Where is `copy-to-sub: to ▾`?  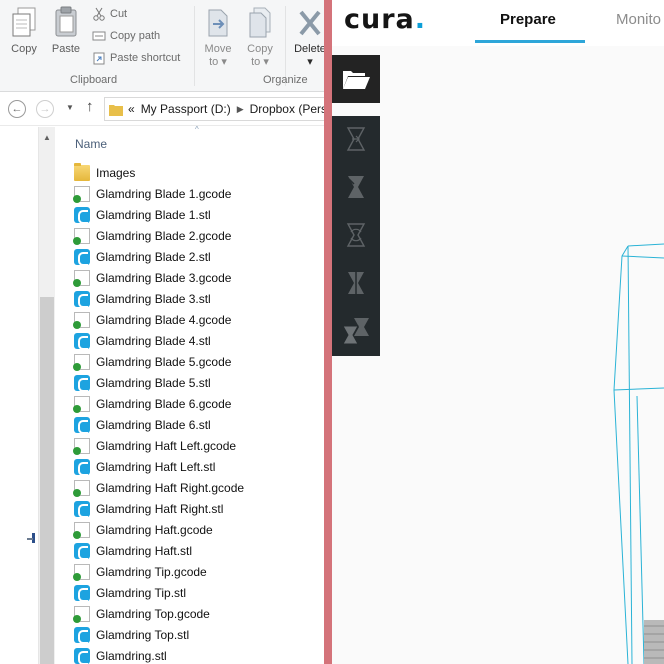
copy-to-sub: to ▾ is located at coordinates (260, 62).